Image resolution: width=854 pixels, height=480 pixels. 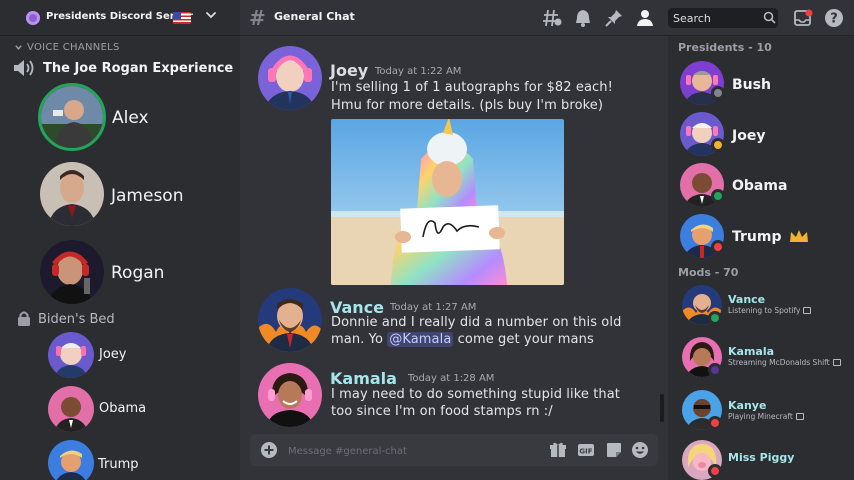 What do you see at coordinates (746, 299) in the screenshot?
I see `member-name: Vance` at bounding box center [746, 299].